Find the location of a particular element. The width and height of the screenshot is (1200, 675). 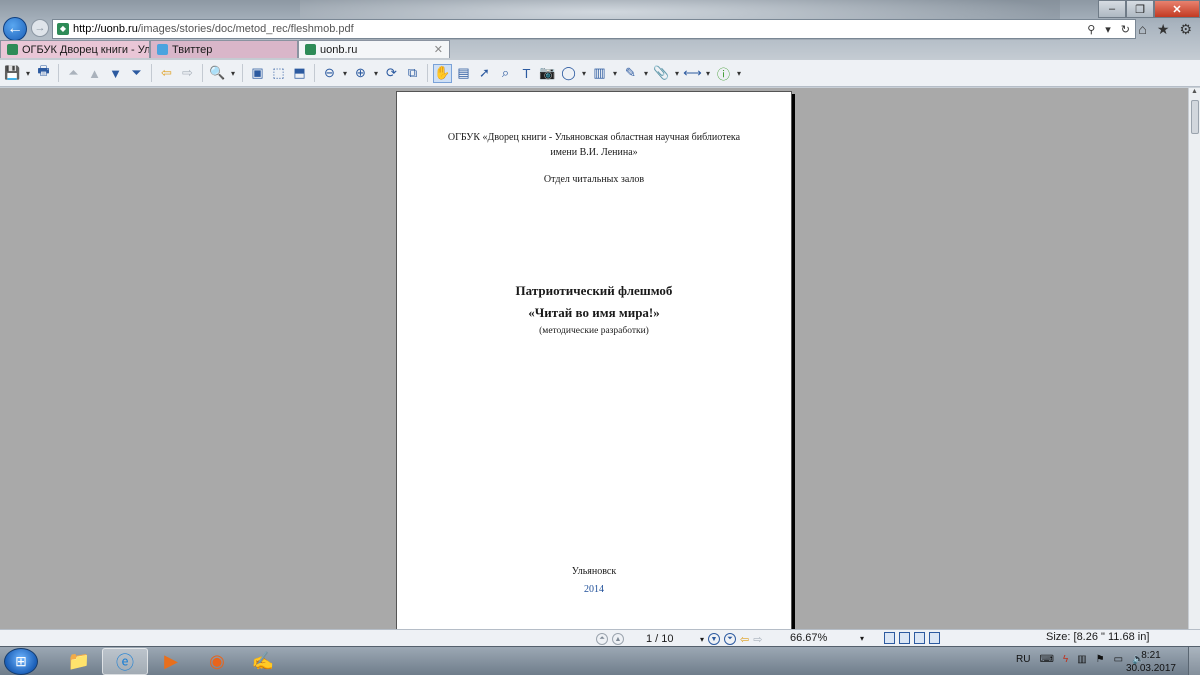

zoom-icon: 🔍 is located at coordinates (217, 73).